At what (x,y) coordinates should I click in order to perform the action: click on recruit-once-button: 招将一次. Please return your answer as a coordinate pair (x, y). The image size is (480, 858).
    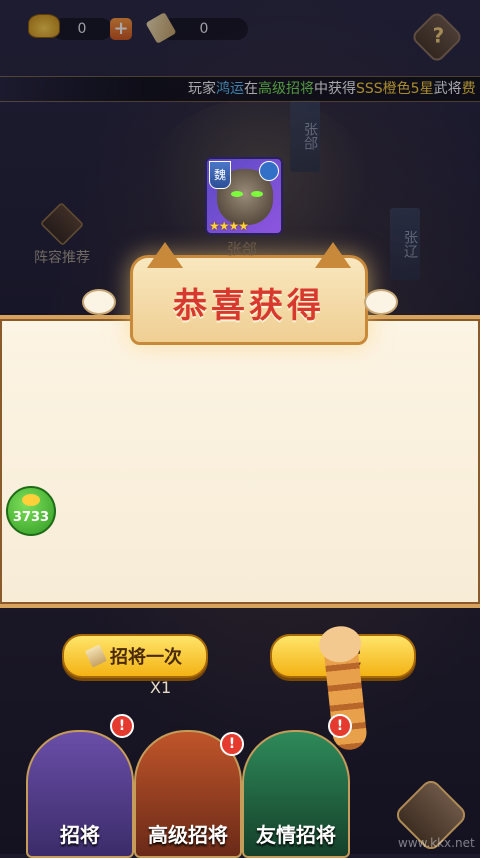
    Looking at the image, I should click on (135, 656).